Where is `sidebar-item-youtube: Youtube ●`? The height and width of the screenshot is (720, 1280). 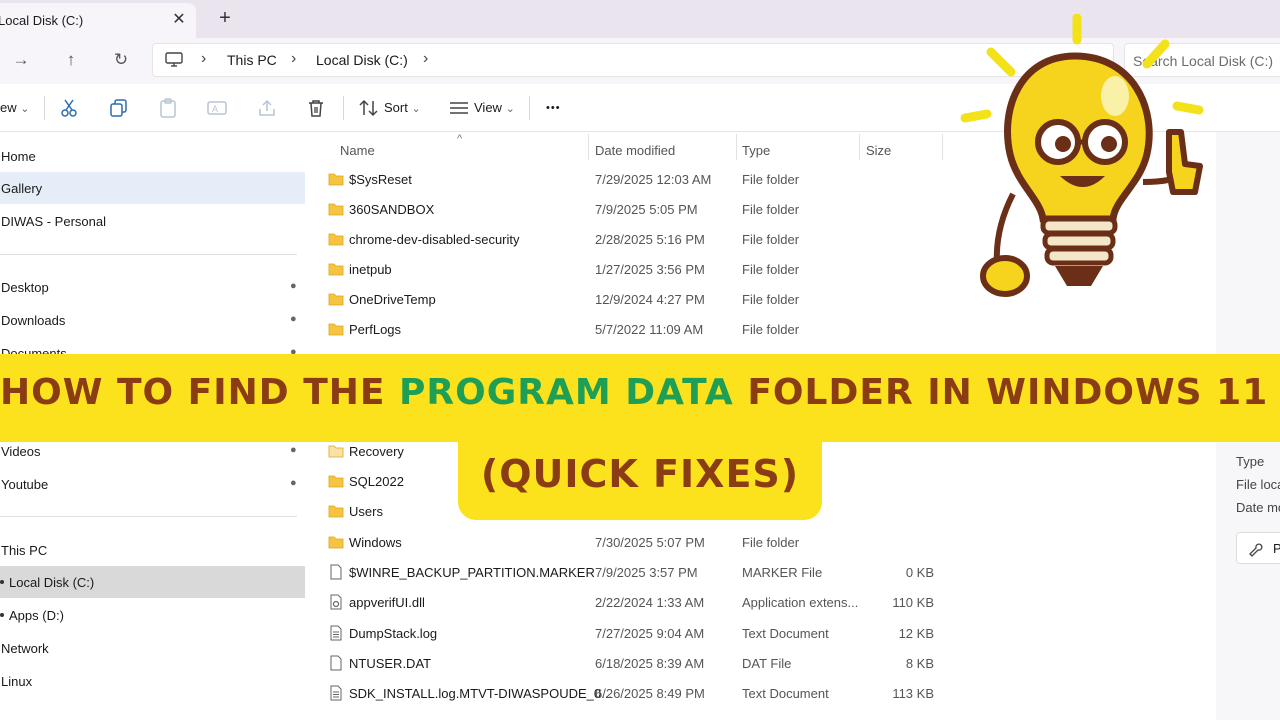 sidebar-item-youtube: Youtube ● is located at coordinates (152, 484).